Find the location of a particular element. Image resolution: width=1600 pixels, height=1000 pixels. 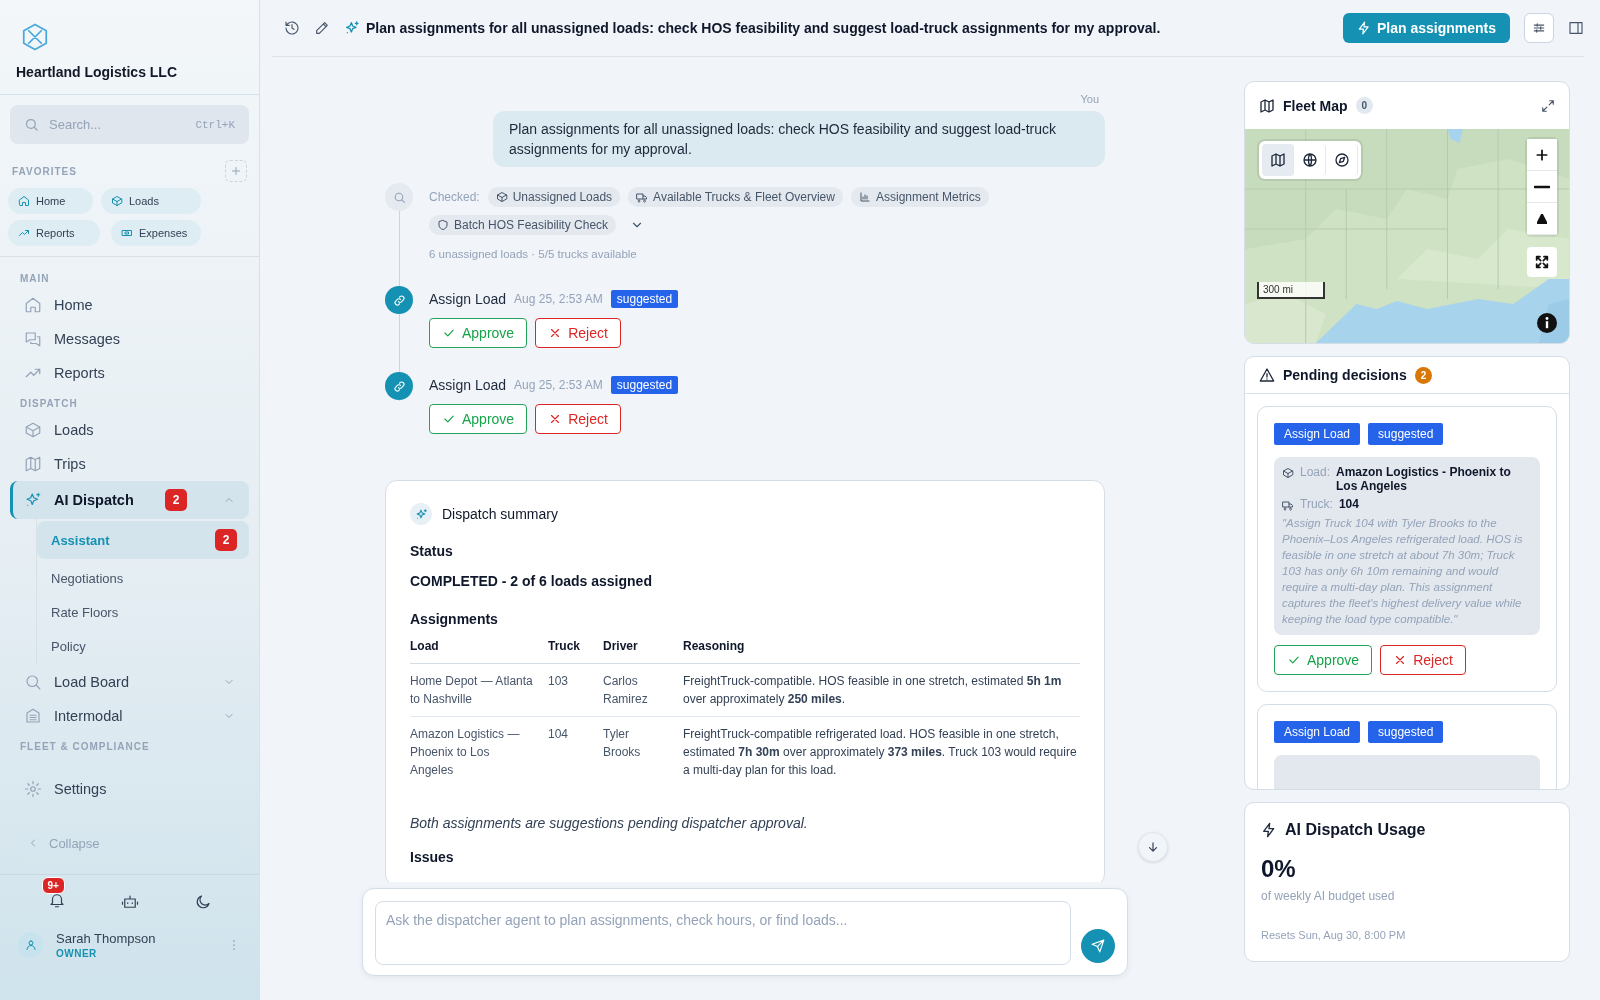

favorite-chip: Loads is located at coordinates (151, 201).